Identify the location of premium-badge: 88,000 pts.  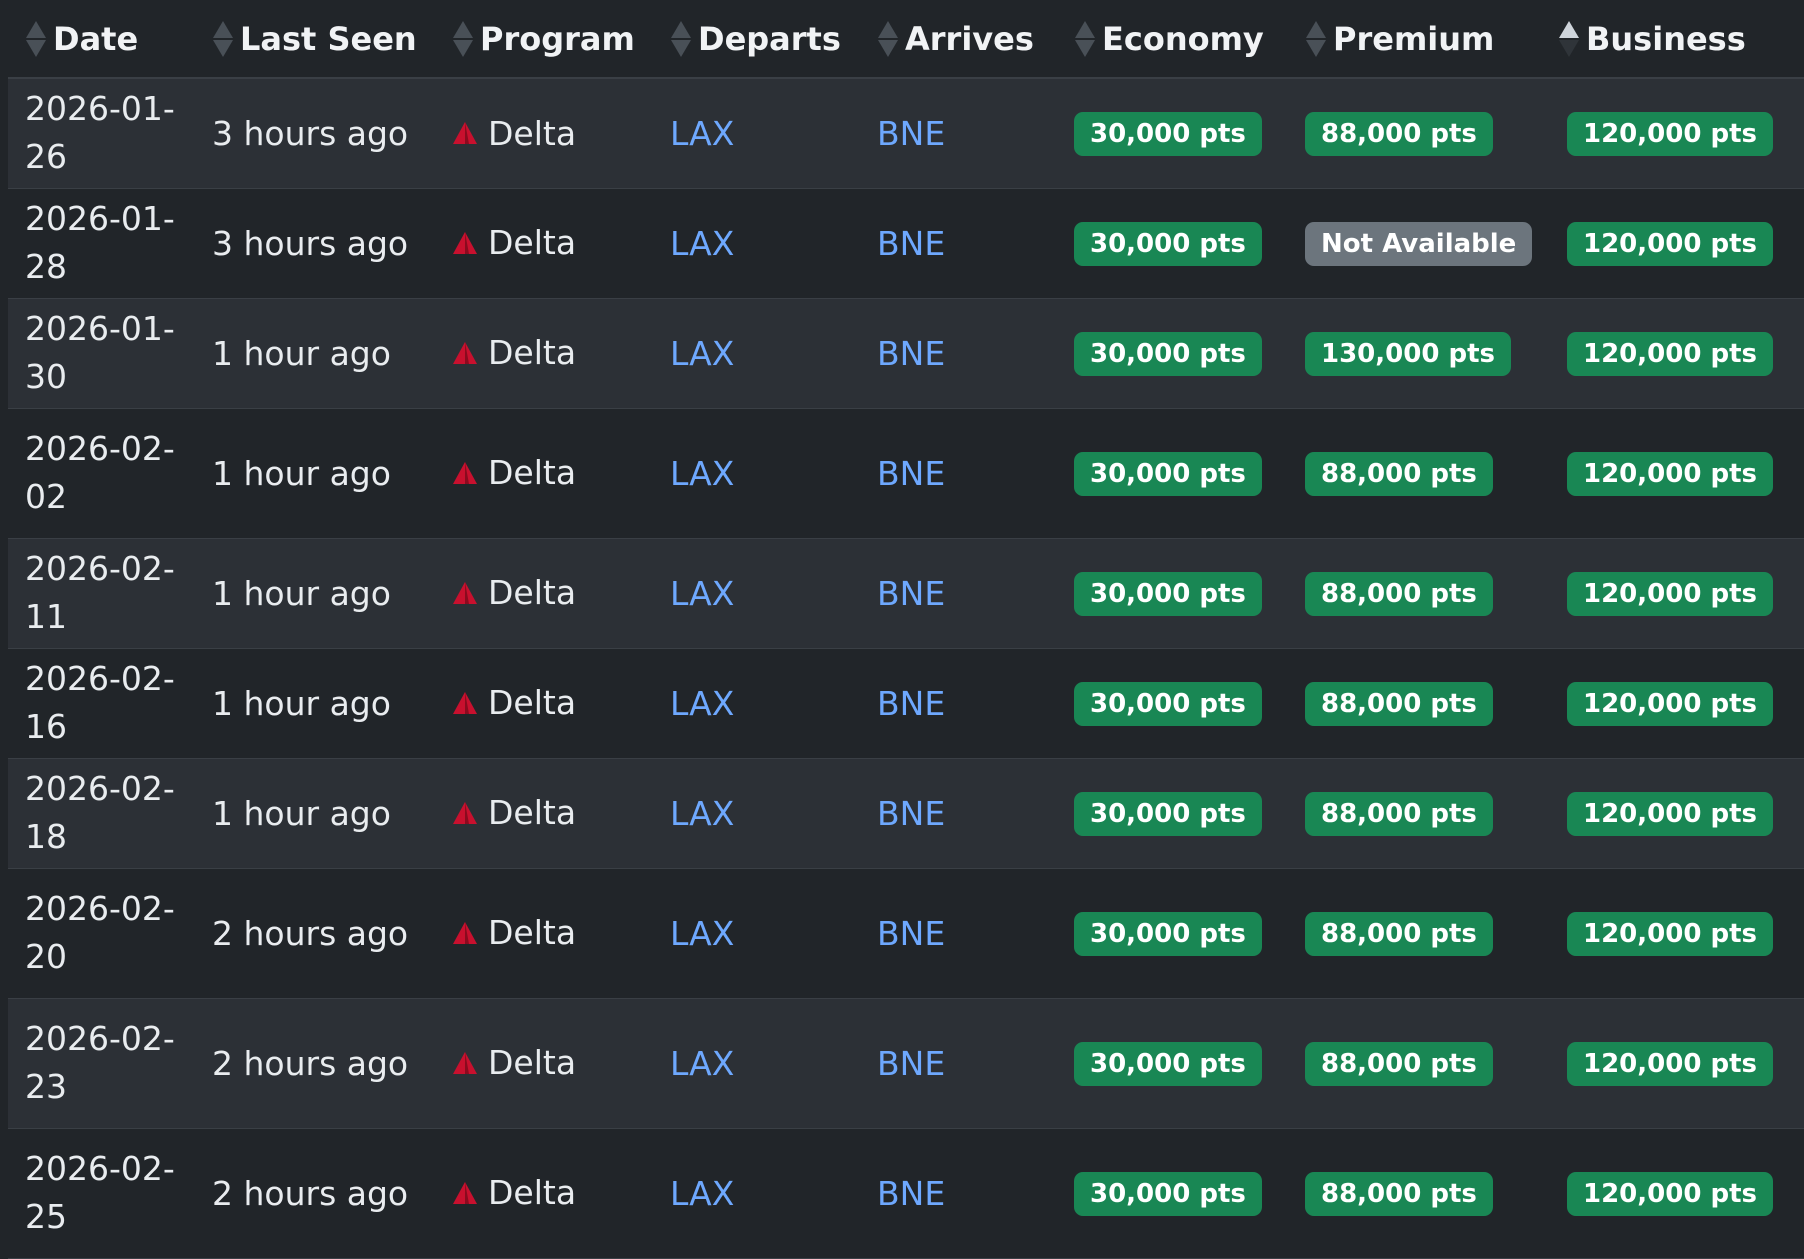
(1399, 933).